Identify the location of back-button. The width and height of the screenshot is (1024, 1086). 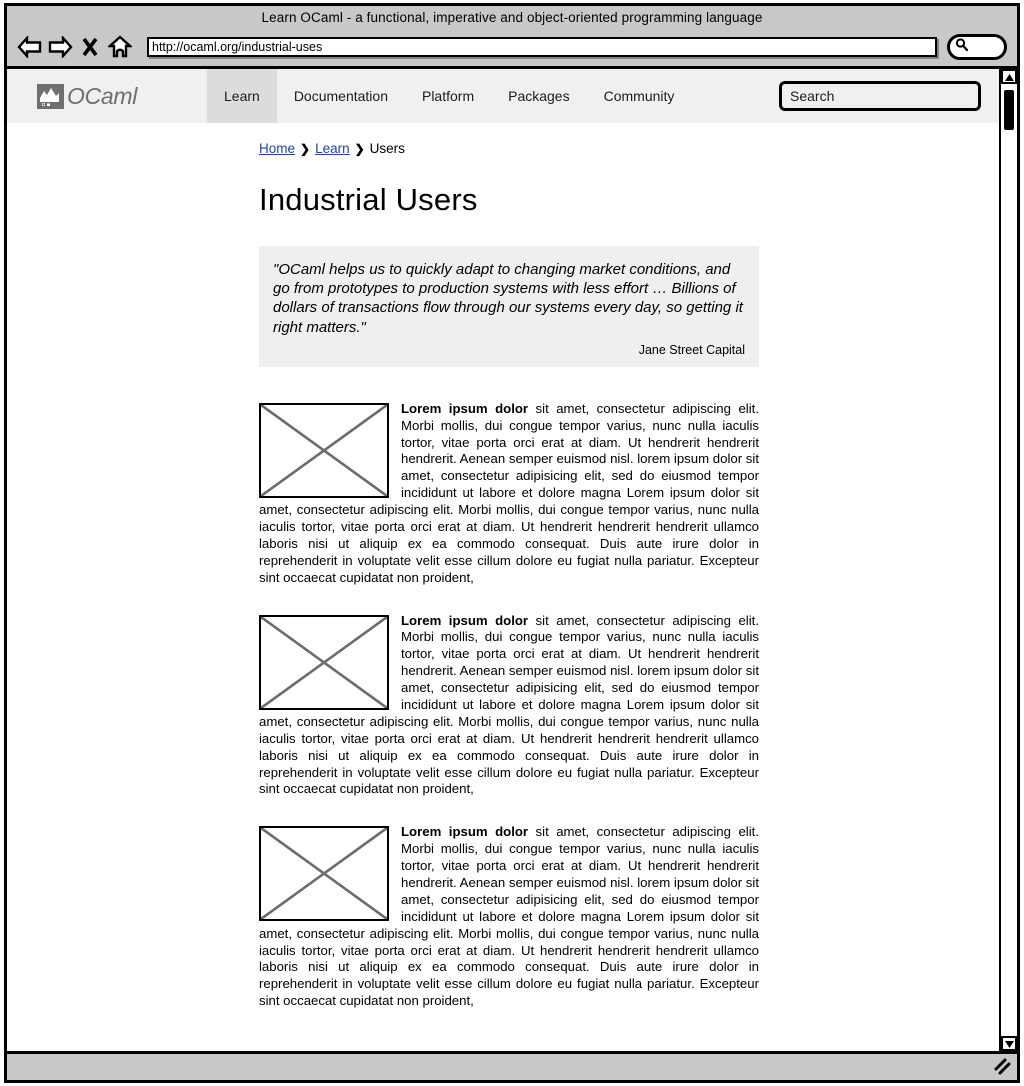
(30, 47).